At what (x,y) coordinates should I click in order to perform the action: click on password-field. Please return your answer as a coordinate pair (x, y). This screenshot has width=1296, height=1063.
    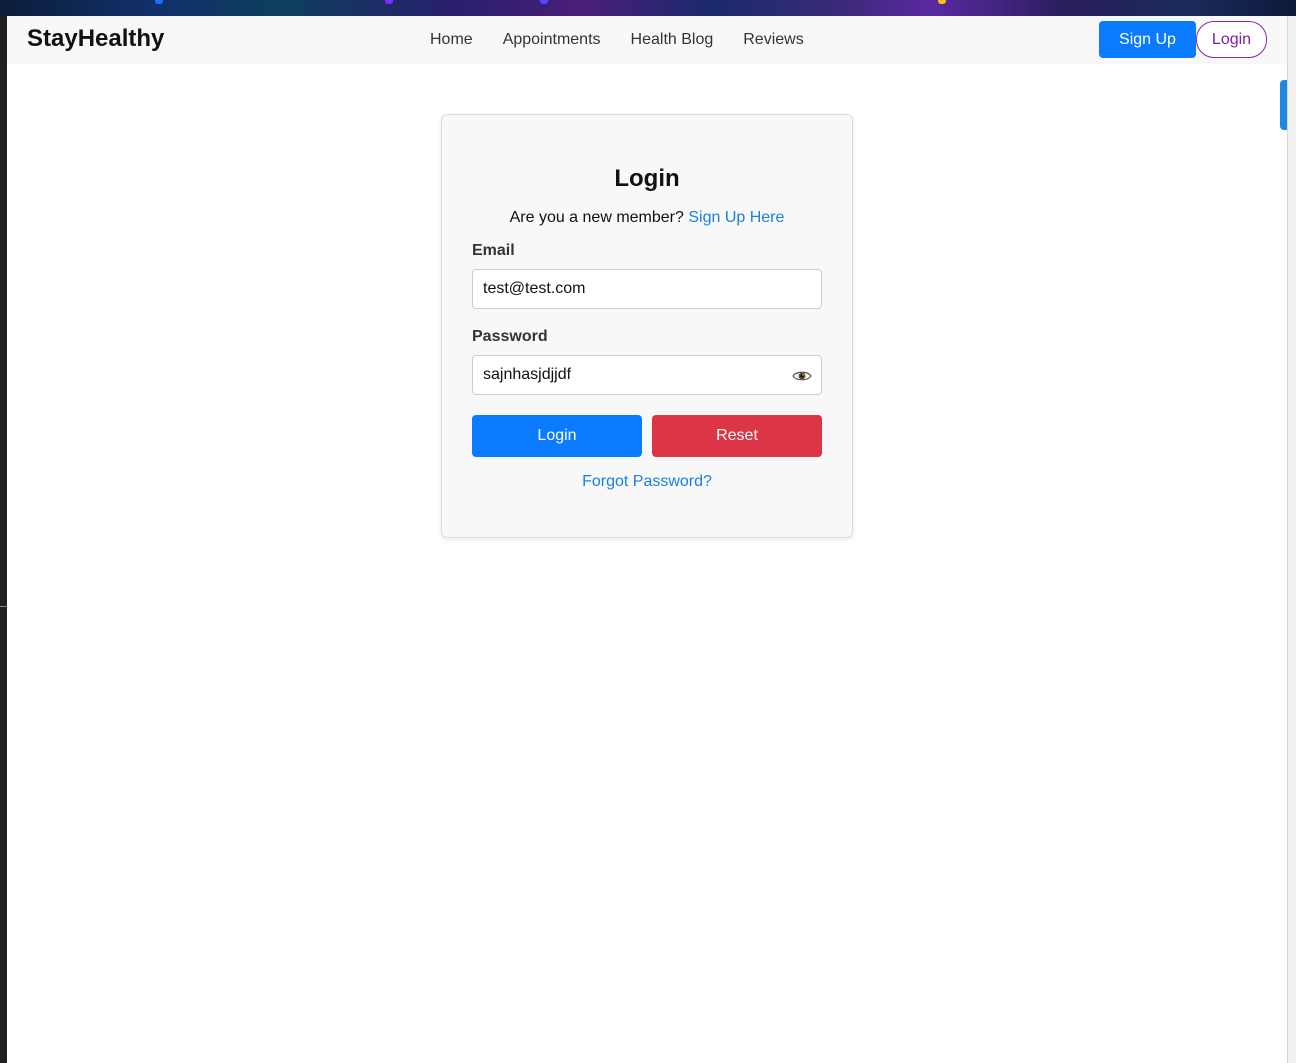
    Looking at the image, I should click on (647, 375).